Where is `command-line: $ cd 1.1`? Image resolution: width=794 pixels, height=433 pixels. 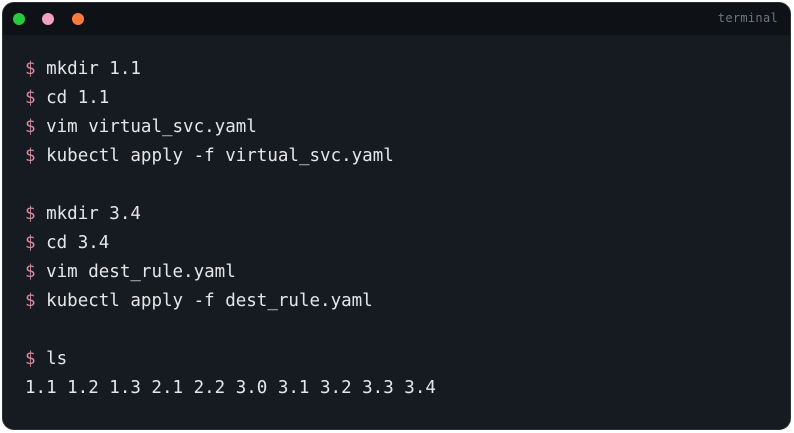 command-line: $ cd 1.1 is located at coordinates (401, 98).